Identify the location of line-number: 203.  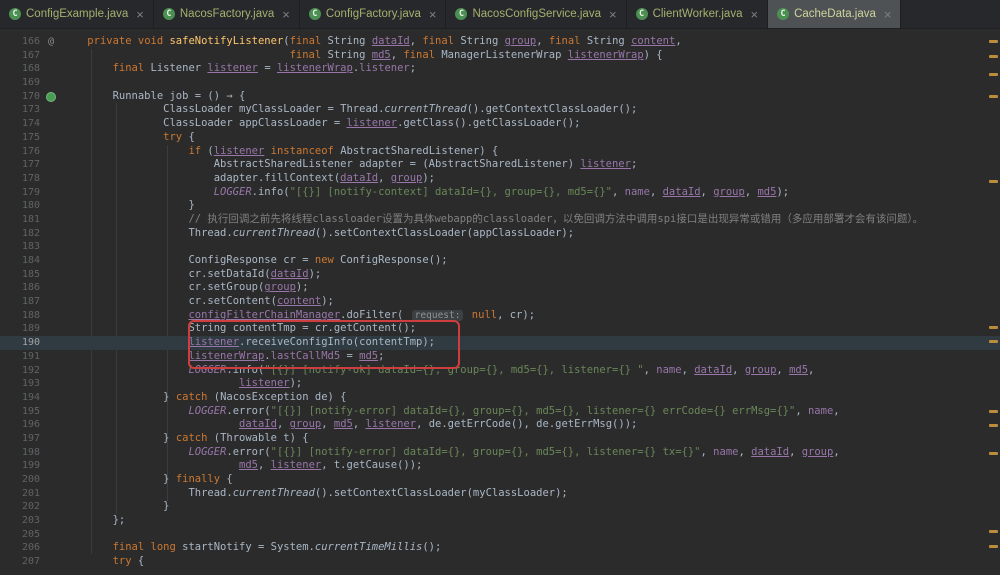
(20, 521).